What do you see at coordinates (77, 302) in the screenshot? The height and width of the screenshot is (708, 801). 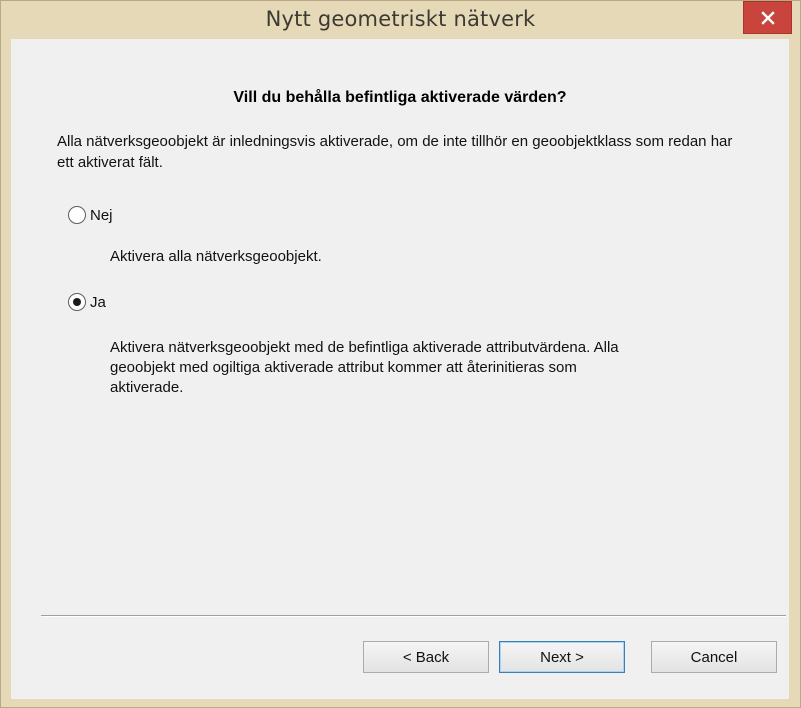 I see `radio-button-ja` at bounding box center [77, 302].